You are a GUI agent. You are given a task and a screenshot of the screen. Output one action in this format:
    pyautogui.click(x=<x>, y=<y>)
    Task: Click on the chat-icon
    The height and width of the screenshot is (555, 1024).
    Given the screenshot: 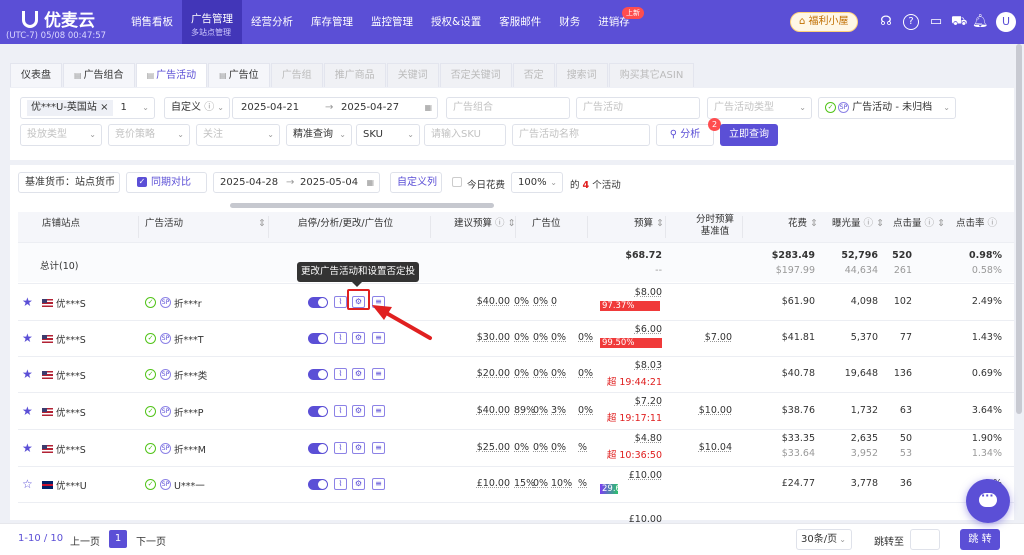 What is the action you would take?
    pyautogui.click(x=988, y=498)
    